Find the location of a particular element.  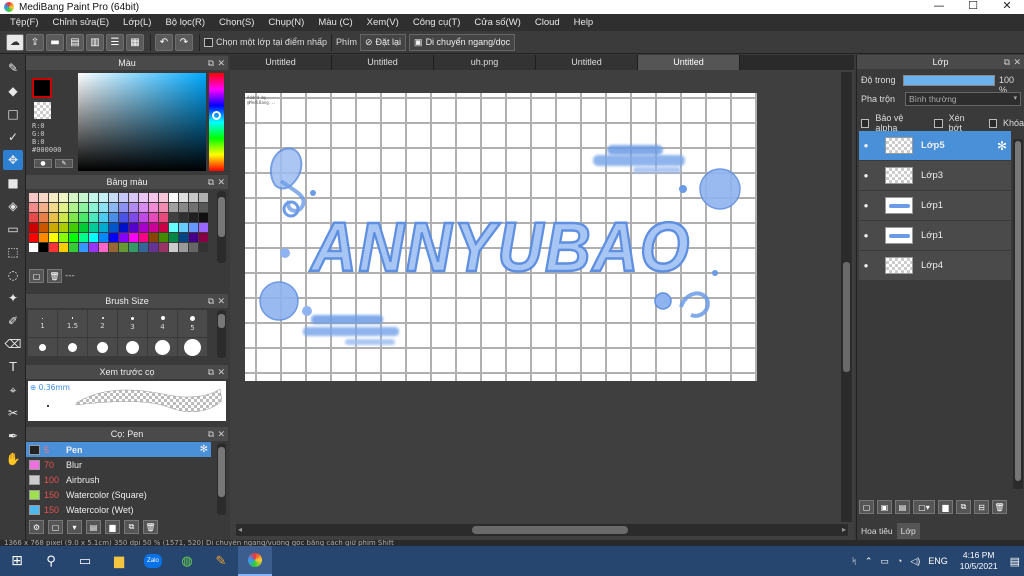

divide-tool-icon: ✂ is located at coordinates (13, 413).